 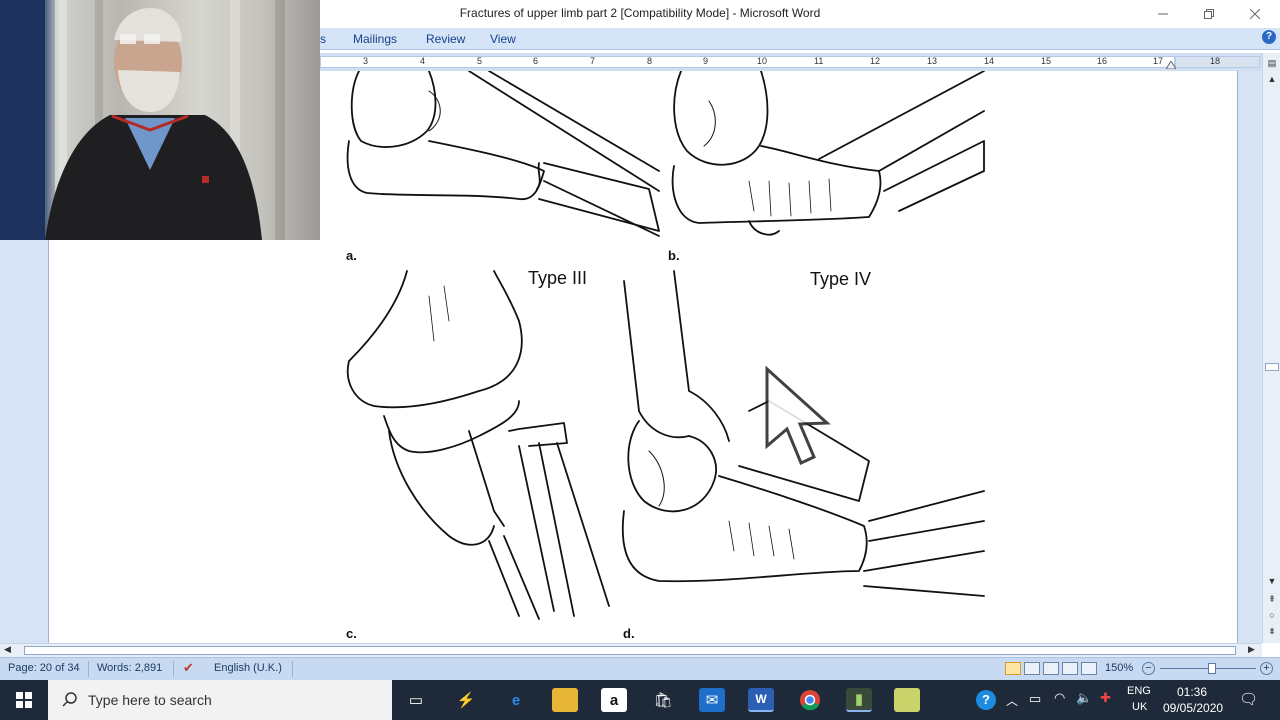 What do you see at coordinates (1035, 699) in the screenshot?
I see `battery-icon: ▭` at bounding box center [1035, 699].